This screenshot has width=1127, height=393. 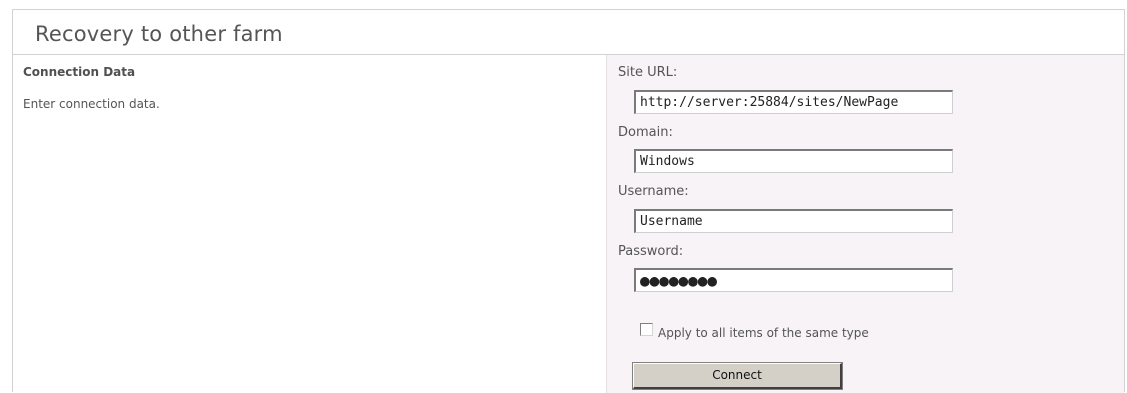 I want to click on password-input, so click(x=793, y=280).